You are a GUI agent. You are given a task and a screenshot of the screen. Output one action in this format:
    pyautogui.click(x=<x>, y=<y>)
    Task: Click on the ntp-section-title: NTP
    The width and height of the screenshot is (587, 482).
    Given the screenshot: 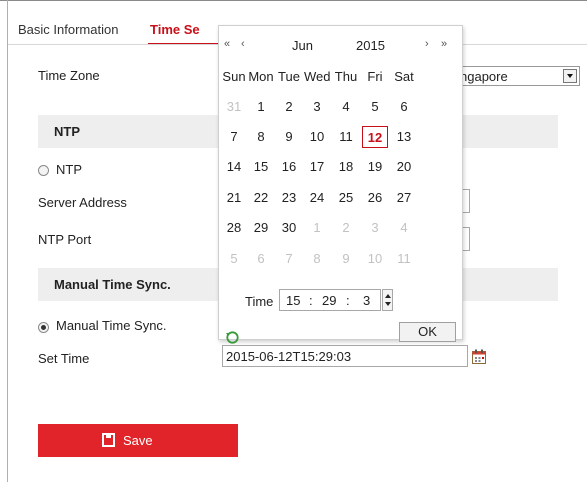 What is the action you would take?
    pyautogui.click(x=67, y=131)
    